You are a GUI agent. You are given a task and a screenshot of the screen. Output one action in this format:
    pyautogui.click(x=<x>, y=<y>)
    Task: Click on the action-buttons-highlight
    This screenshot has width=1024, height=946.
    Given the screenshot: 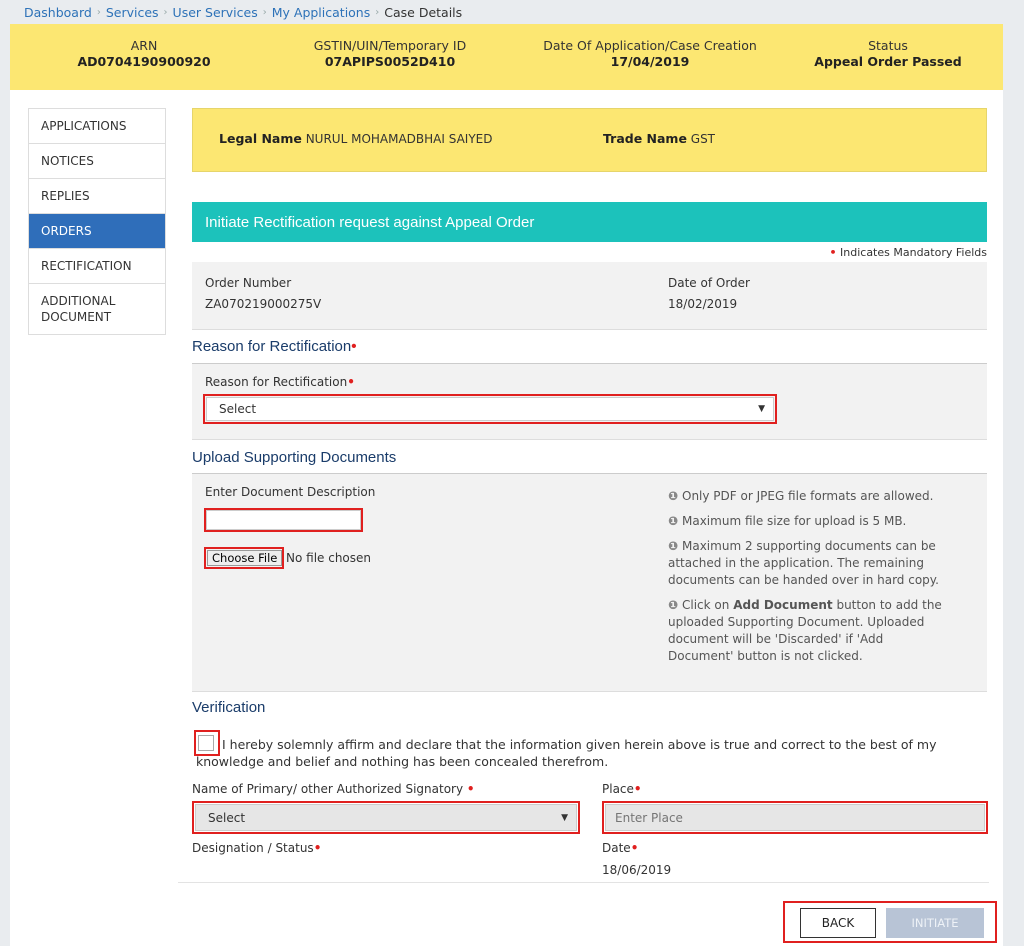 What is the action you would take?
    pyautogui.click(x=890, y=922)
    